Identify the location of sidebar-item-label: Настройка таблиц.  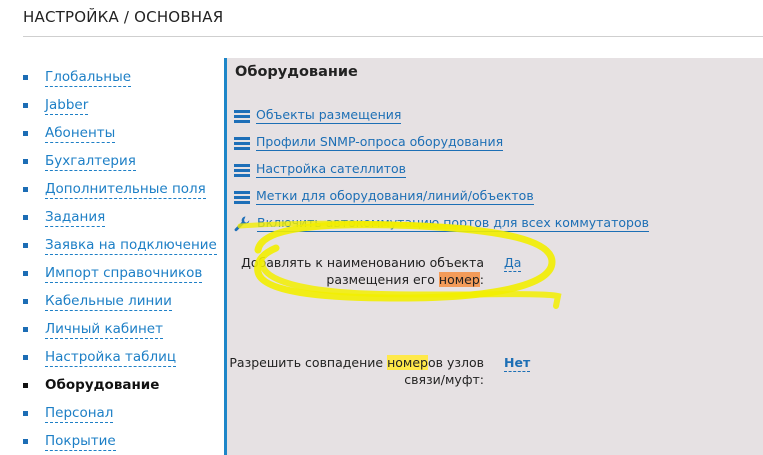
(111, 358).